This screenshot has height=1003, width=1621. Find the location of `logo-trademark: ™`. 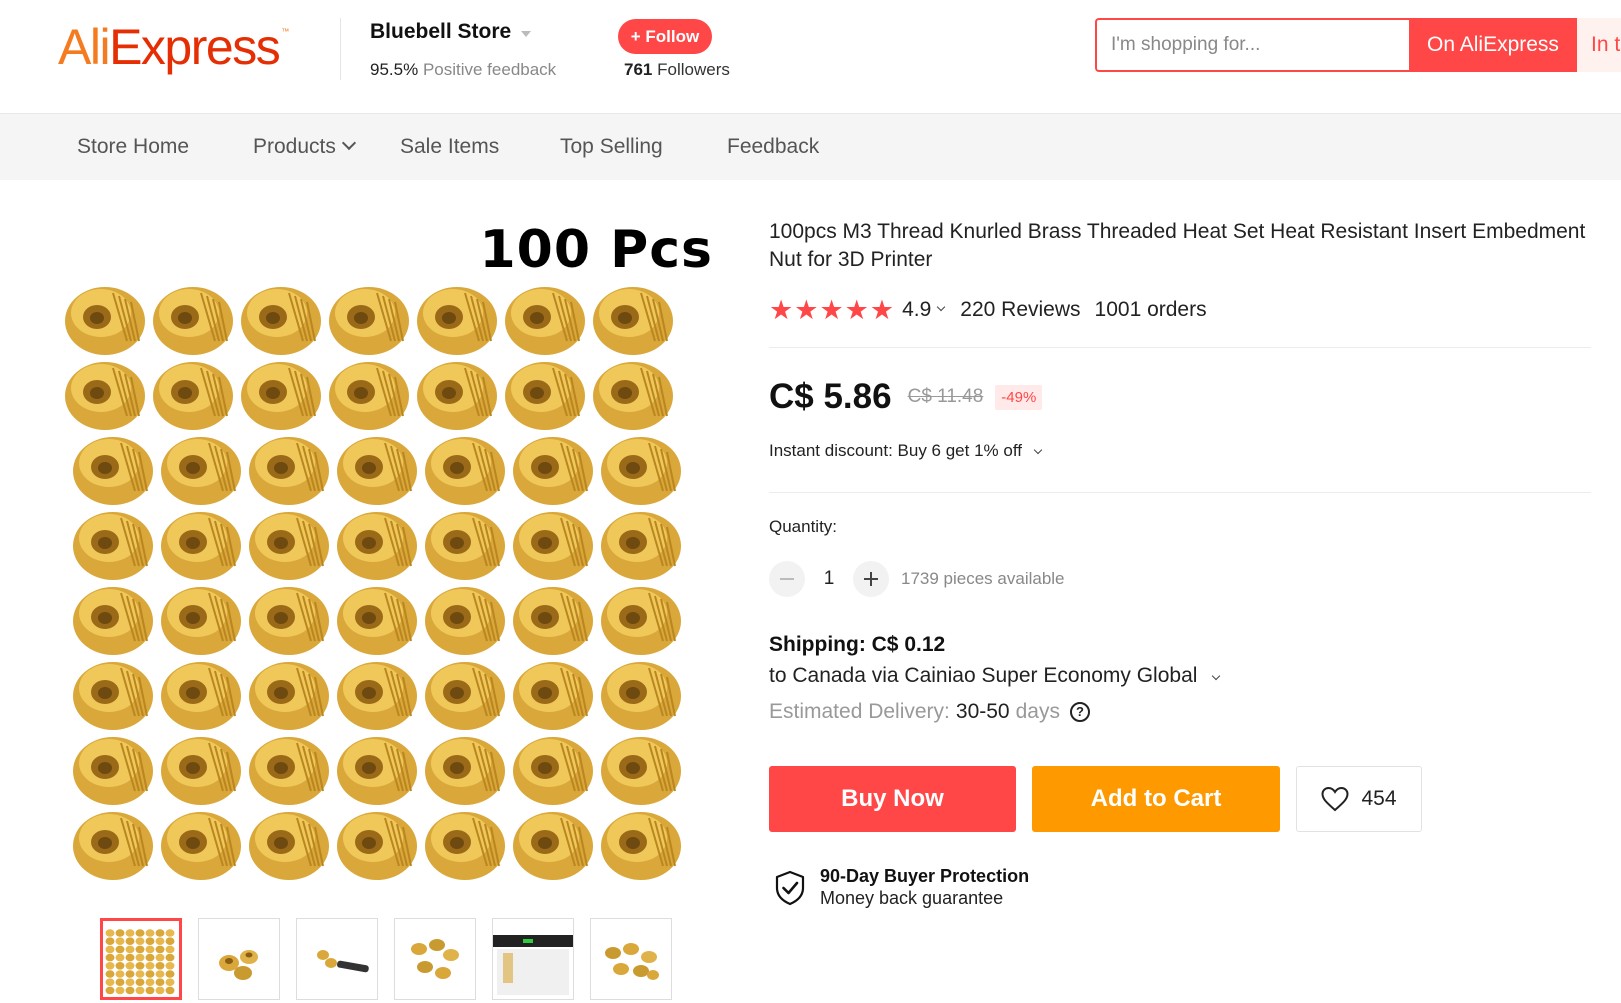

logo-trademark: ™ is located at coordinates (285, 31).